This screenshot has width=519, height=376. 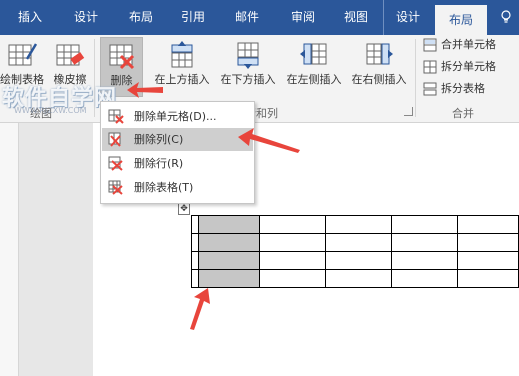 What do you see at coordinates (463, 113) in the screenshot?
I see `group-label-merge: 合并` at bounding box center [463, 113].